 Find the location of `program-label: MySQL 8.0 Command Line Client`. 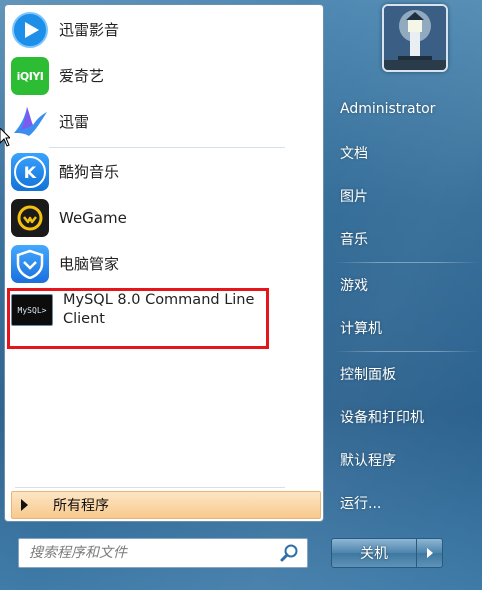

program-label: MySQL 8.0 Command Line Client is located at coordinates (159, 309).